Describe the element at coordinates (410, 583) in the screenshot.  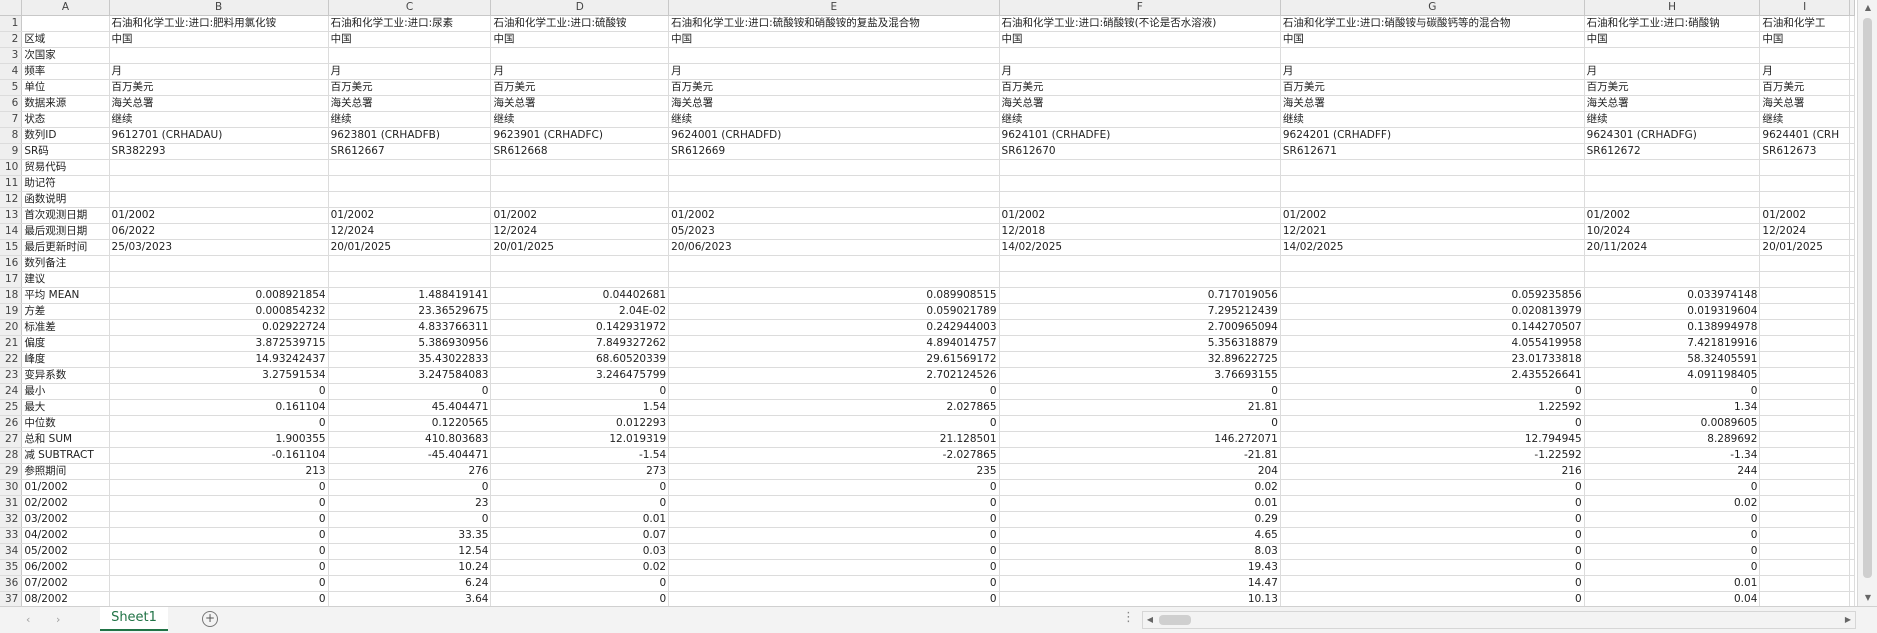
I see `cell: 6.24` at that location.